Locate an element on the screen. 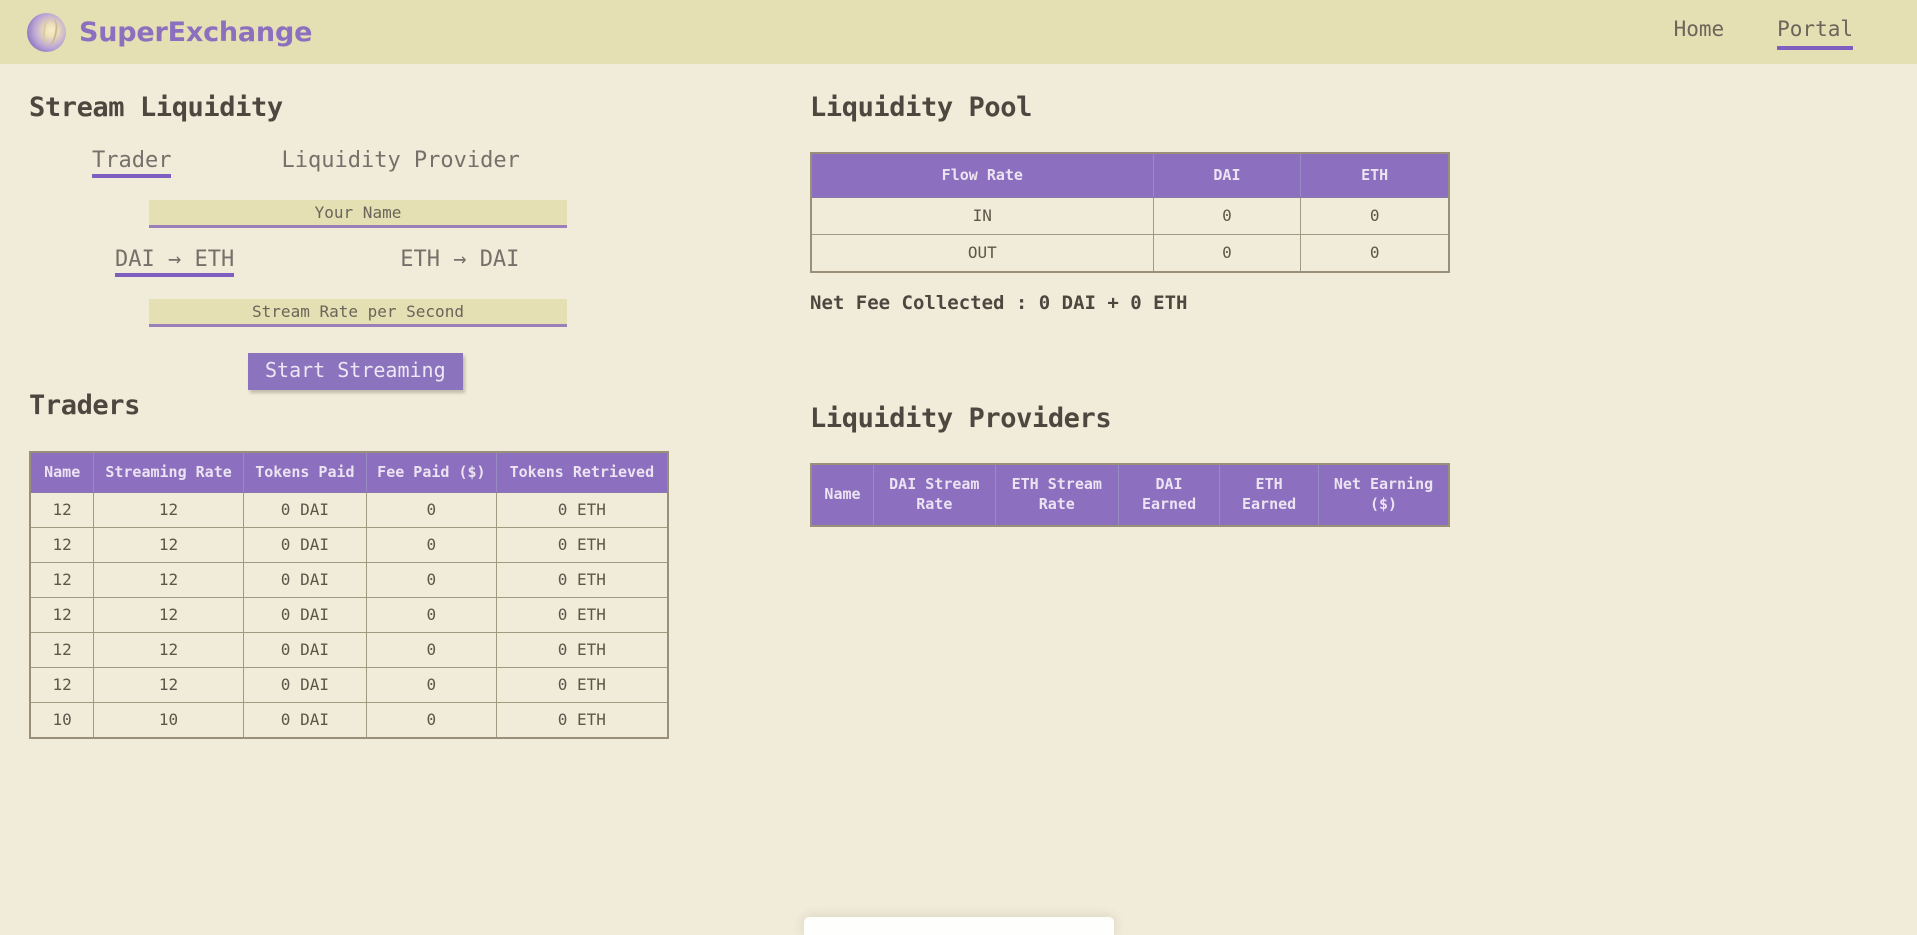 The height and width of the screenshot is (935, 1917). liquidity-pool-table: Flow Rate DAI ETH IN 0 0 OUT 0 0 is located at coordinates (1130, 212).